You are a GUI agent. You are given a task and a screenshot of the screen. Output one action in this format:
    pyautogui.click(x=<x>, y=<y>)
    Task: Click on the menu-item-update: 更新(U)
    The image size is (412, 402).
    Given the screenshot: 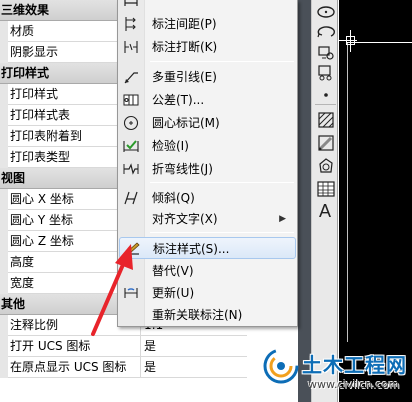 What is the action you would take?
    pyautogui.click(x=207, y=293)
    